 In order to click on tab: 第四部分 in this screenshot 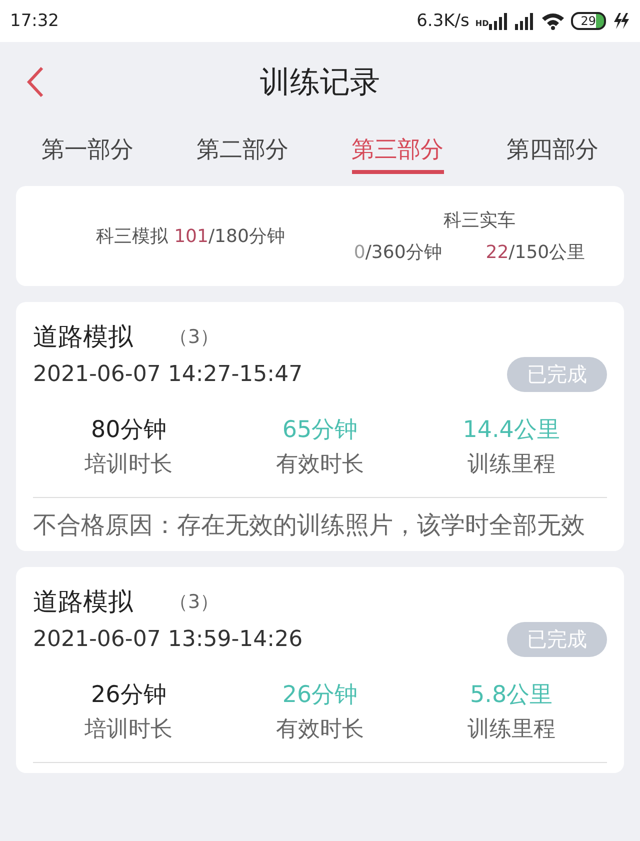, I will do `click(552, 152)`.